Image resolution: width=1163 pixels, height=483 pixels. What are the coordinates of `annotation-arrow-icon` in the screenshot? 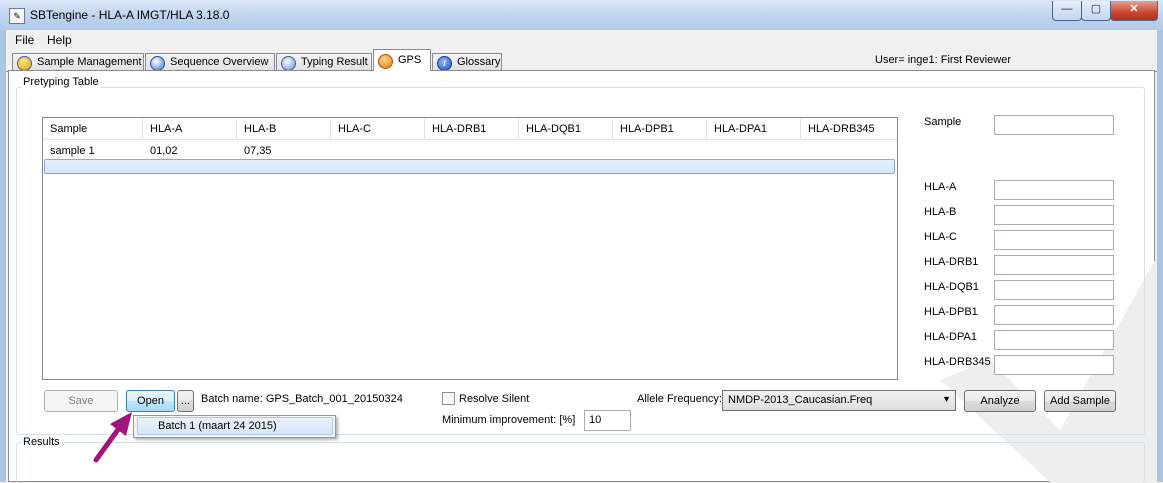 It's located at (112, 437).